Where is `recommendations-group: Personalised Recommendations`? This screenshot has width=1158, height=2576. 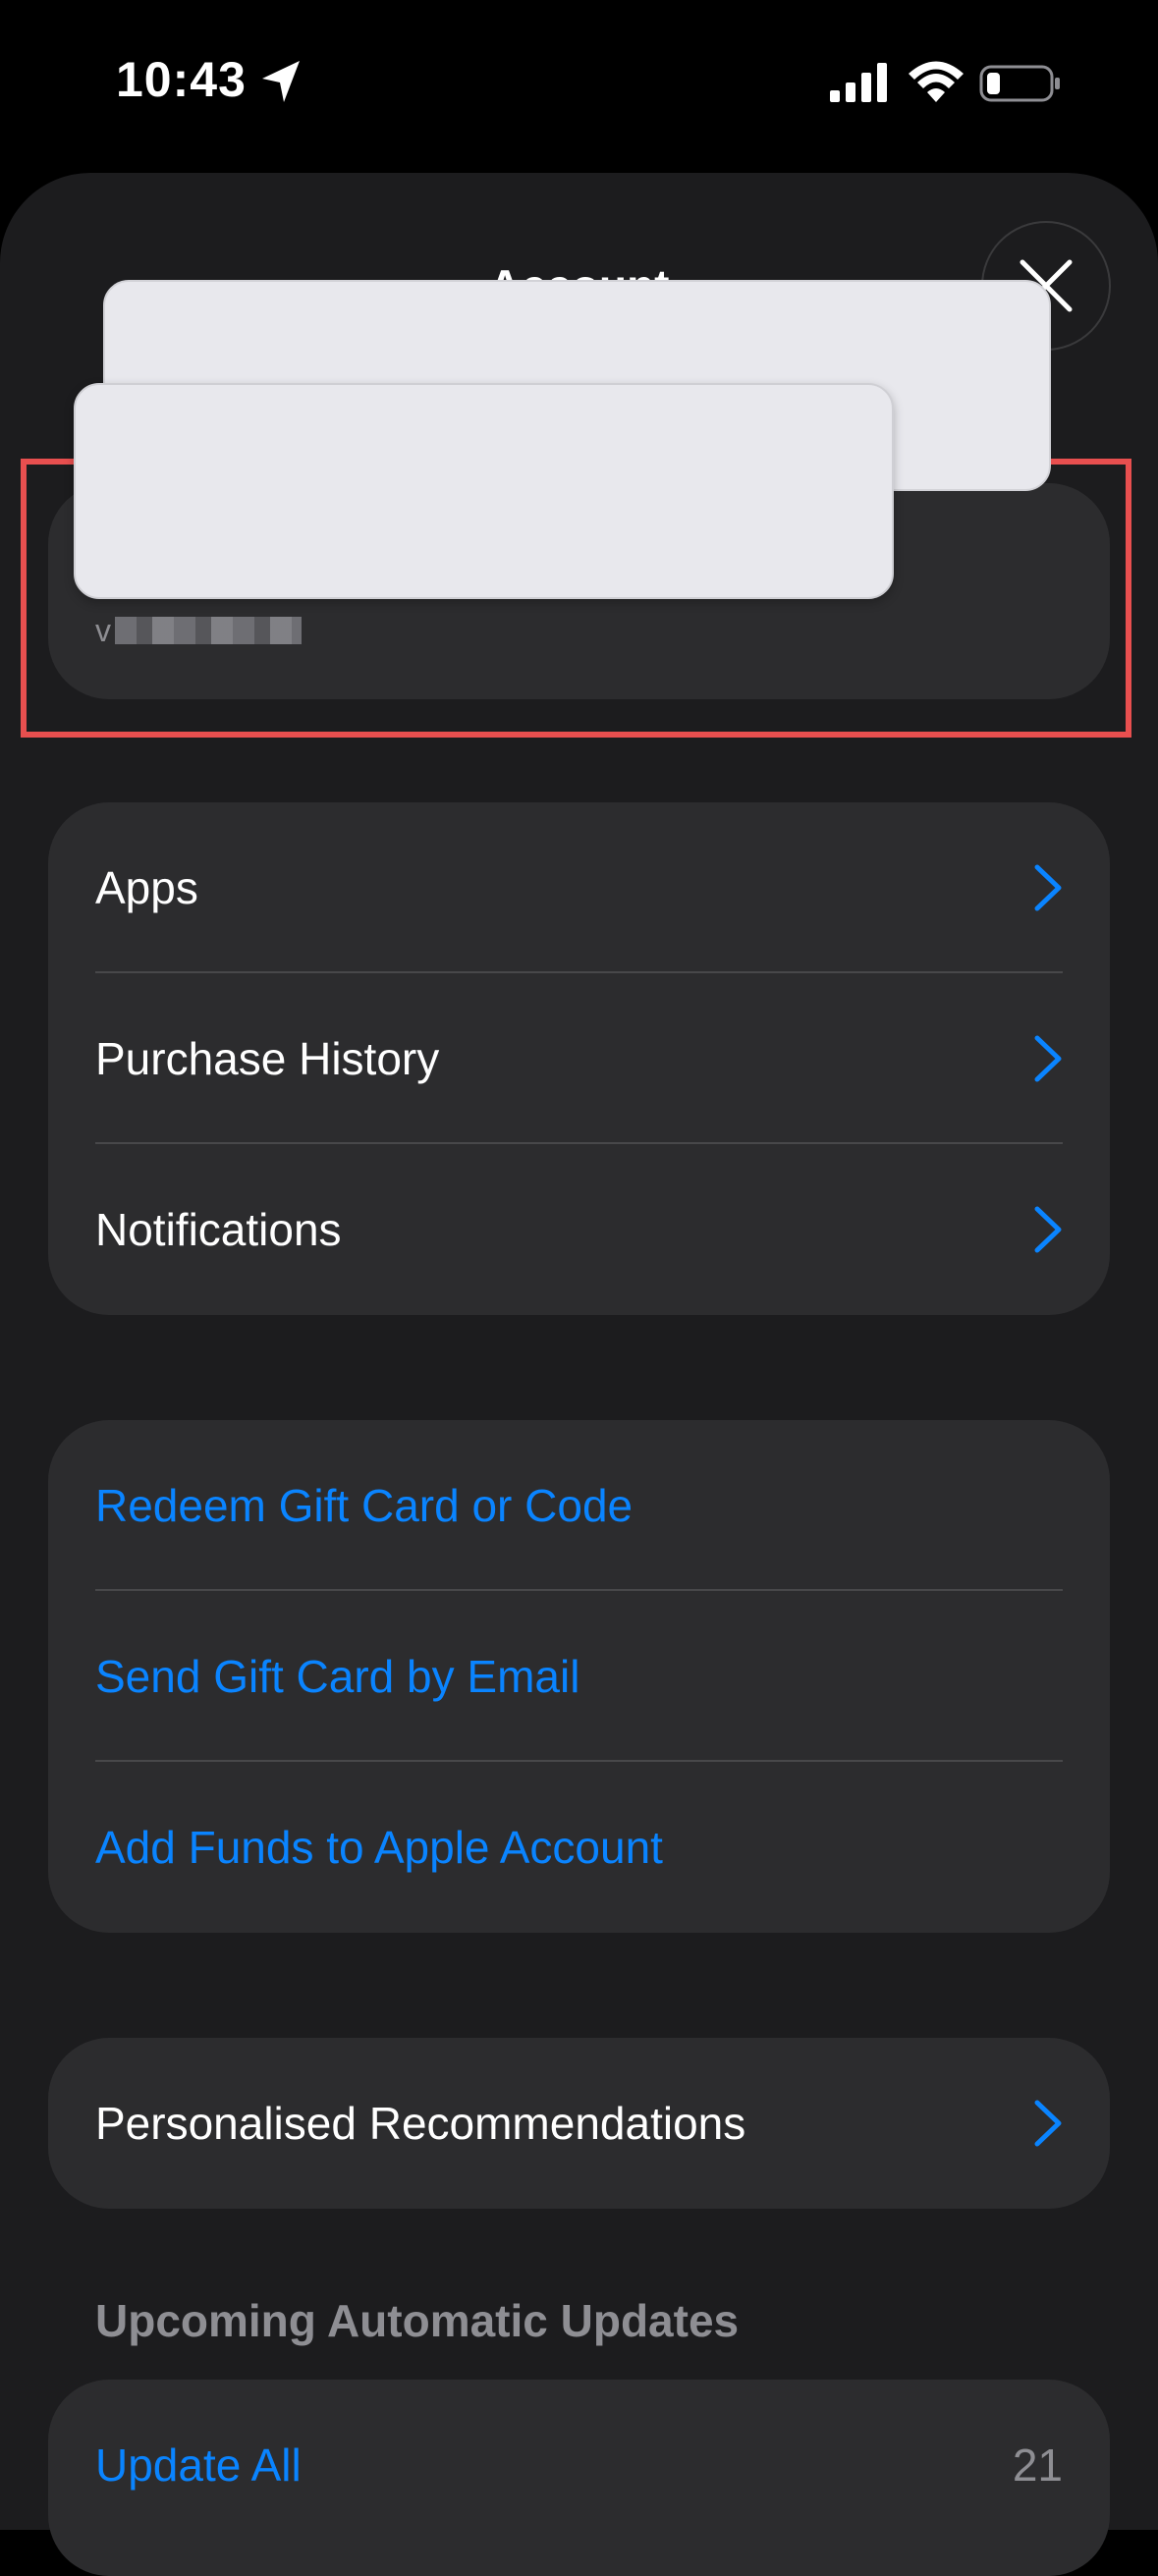 recommendations-group: Personalised Recommendations is located at coordinates (579, 2124).